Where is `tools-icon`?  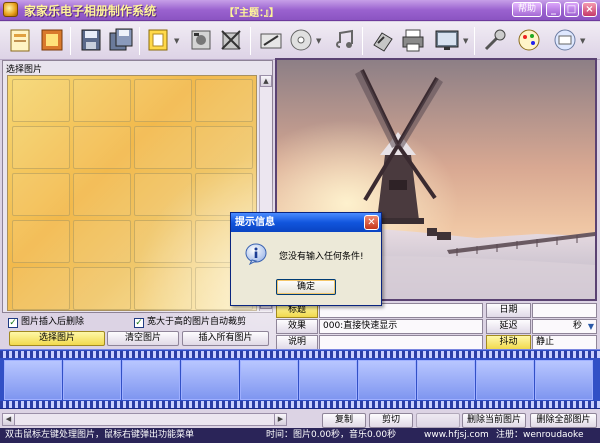
tools-icon is located at coordinates (495, 40).